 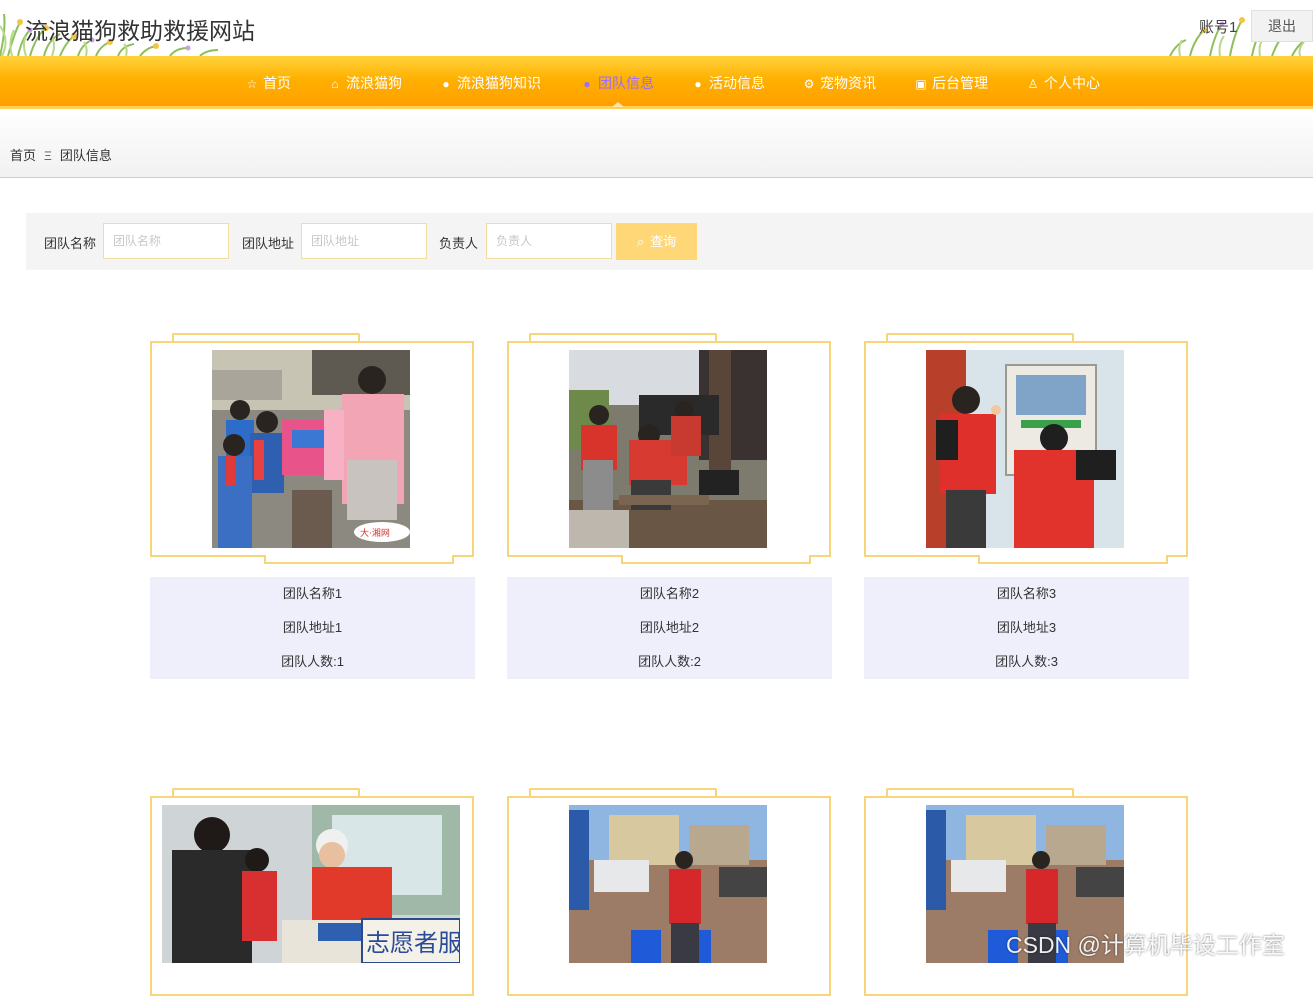 What do you see at coordinates (23, 155) in the screenshot?
I see `breadcrumb-home: 首页` at bounding box center [23, 155].